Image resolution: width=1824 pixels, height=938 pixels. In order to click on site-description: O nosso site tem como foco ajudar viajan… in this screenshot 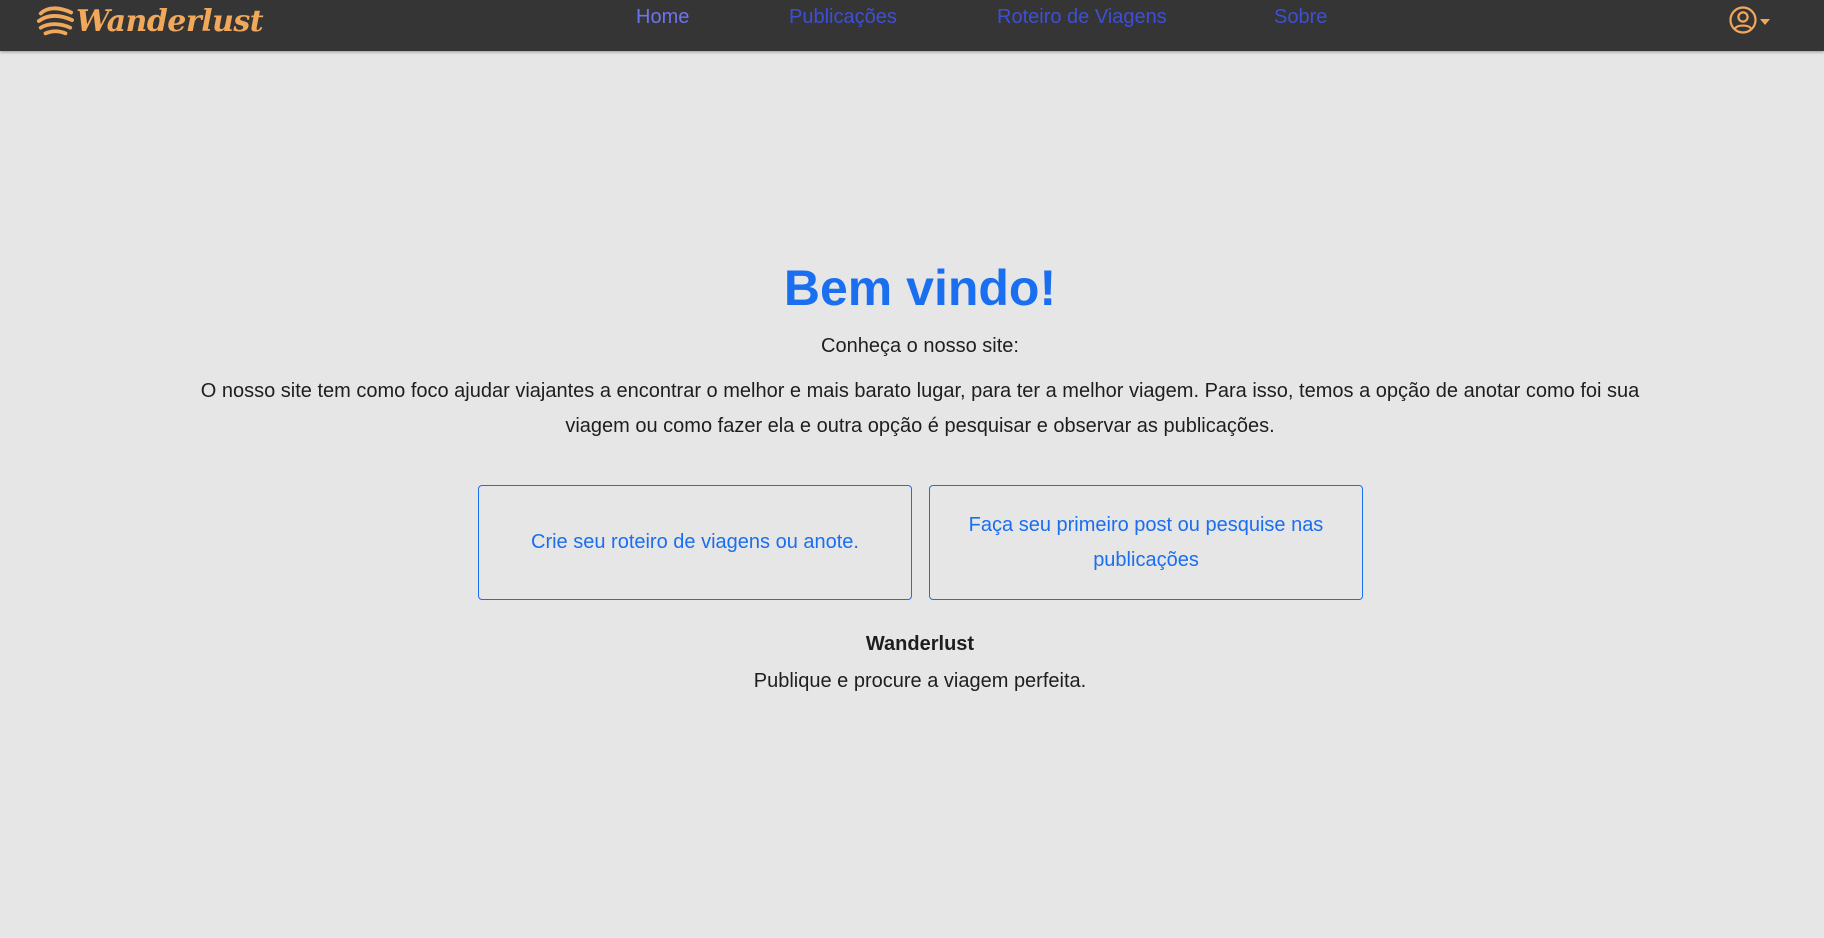, I will do `click(920, 408)`.